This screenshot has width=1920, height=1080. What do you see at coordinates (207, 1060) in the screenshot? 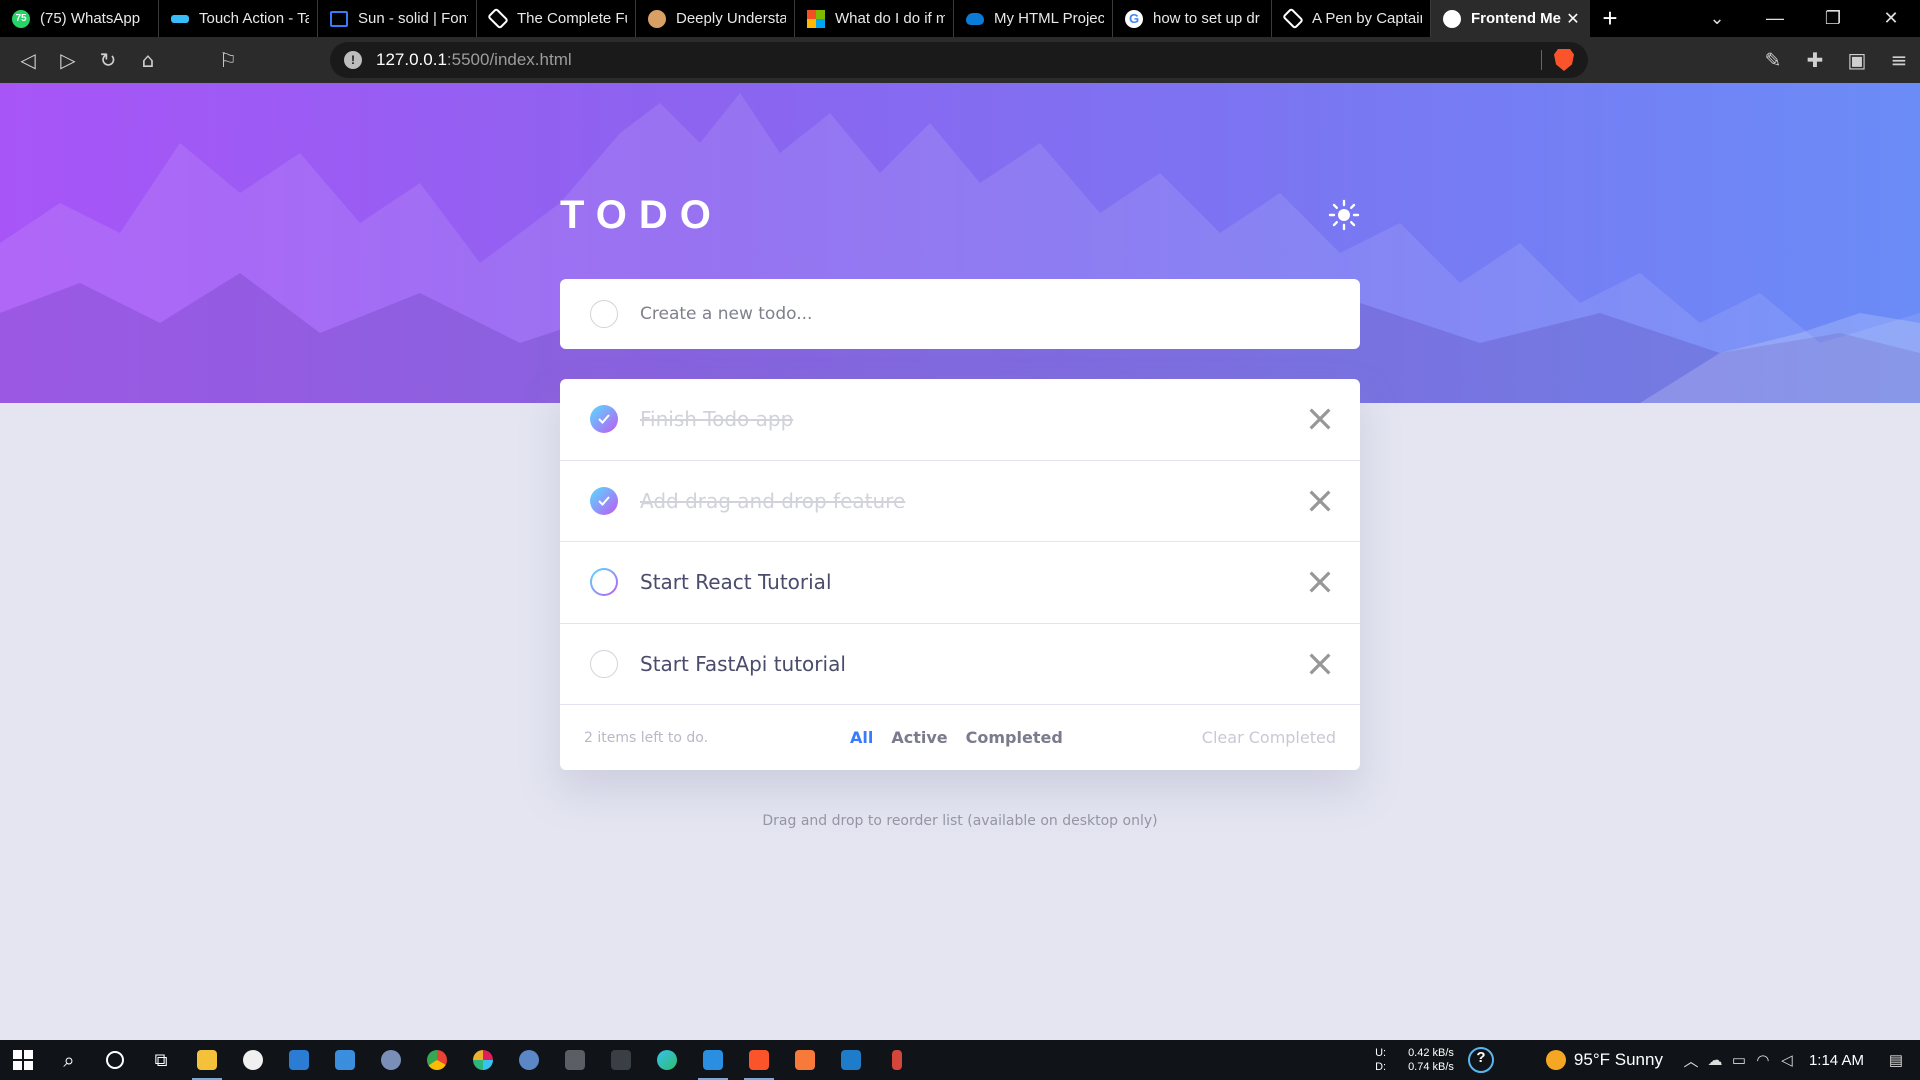
I see `file-explorer-icon` at bounding box center [207, 1060].